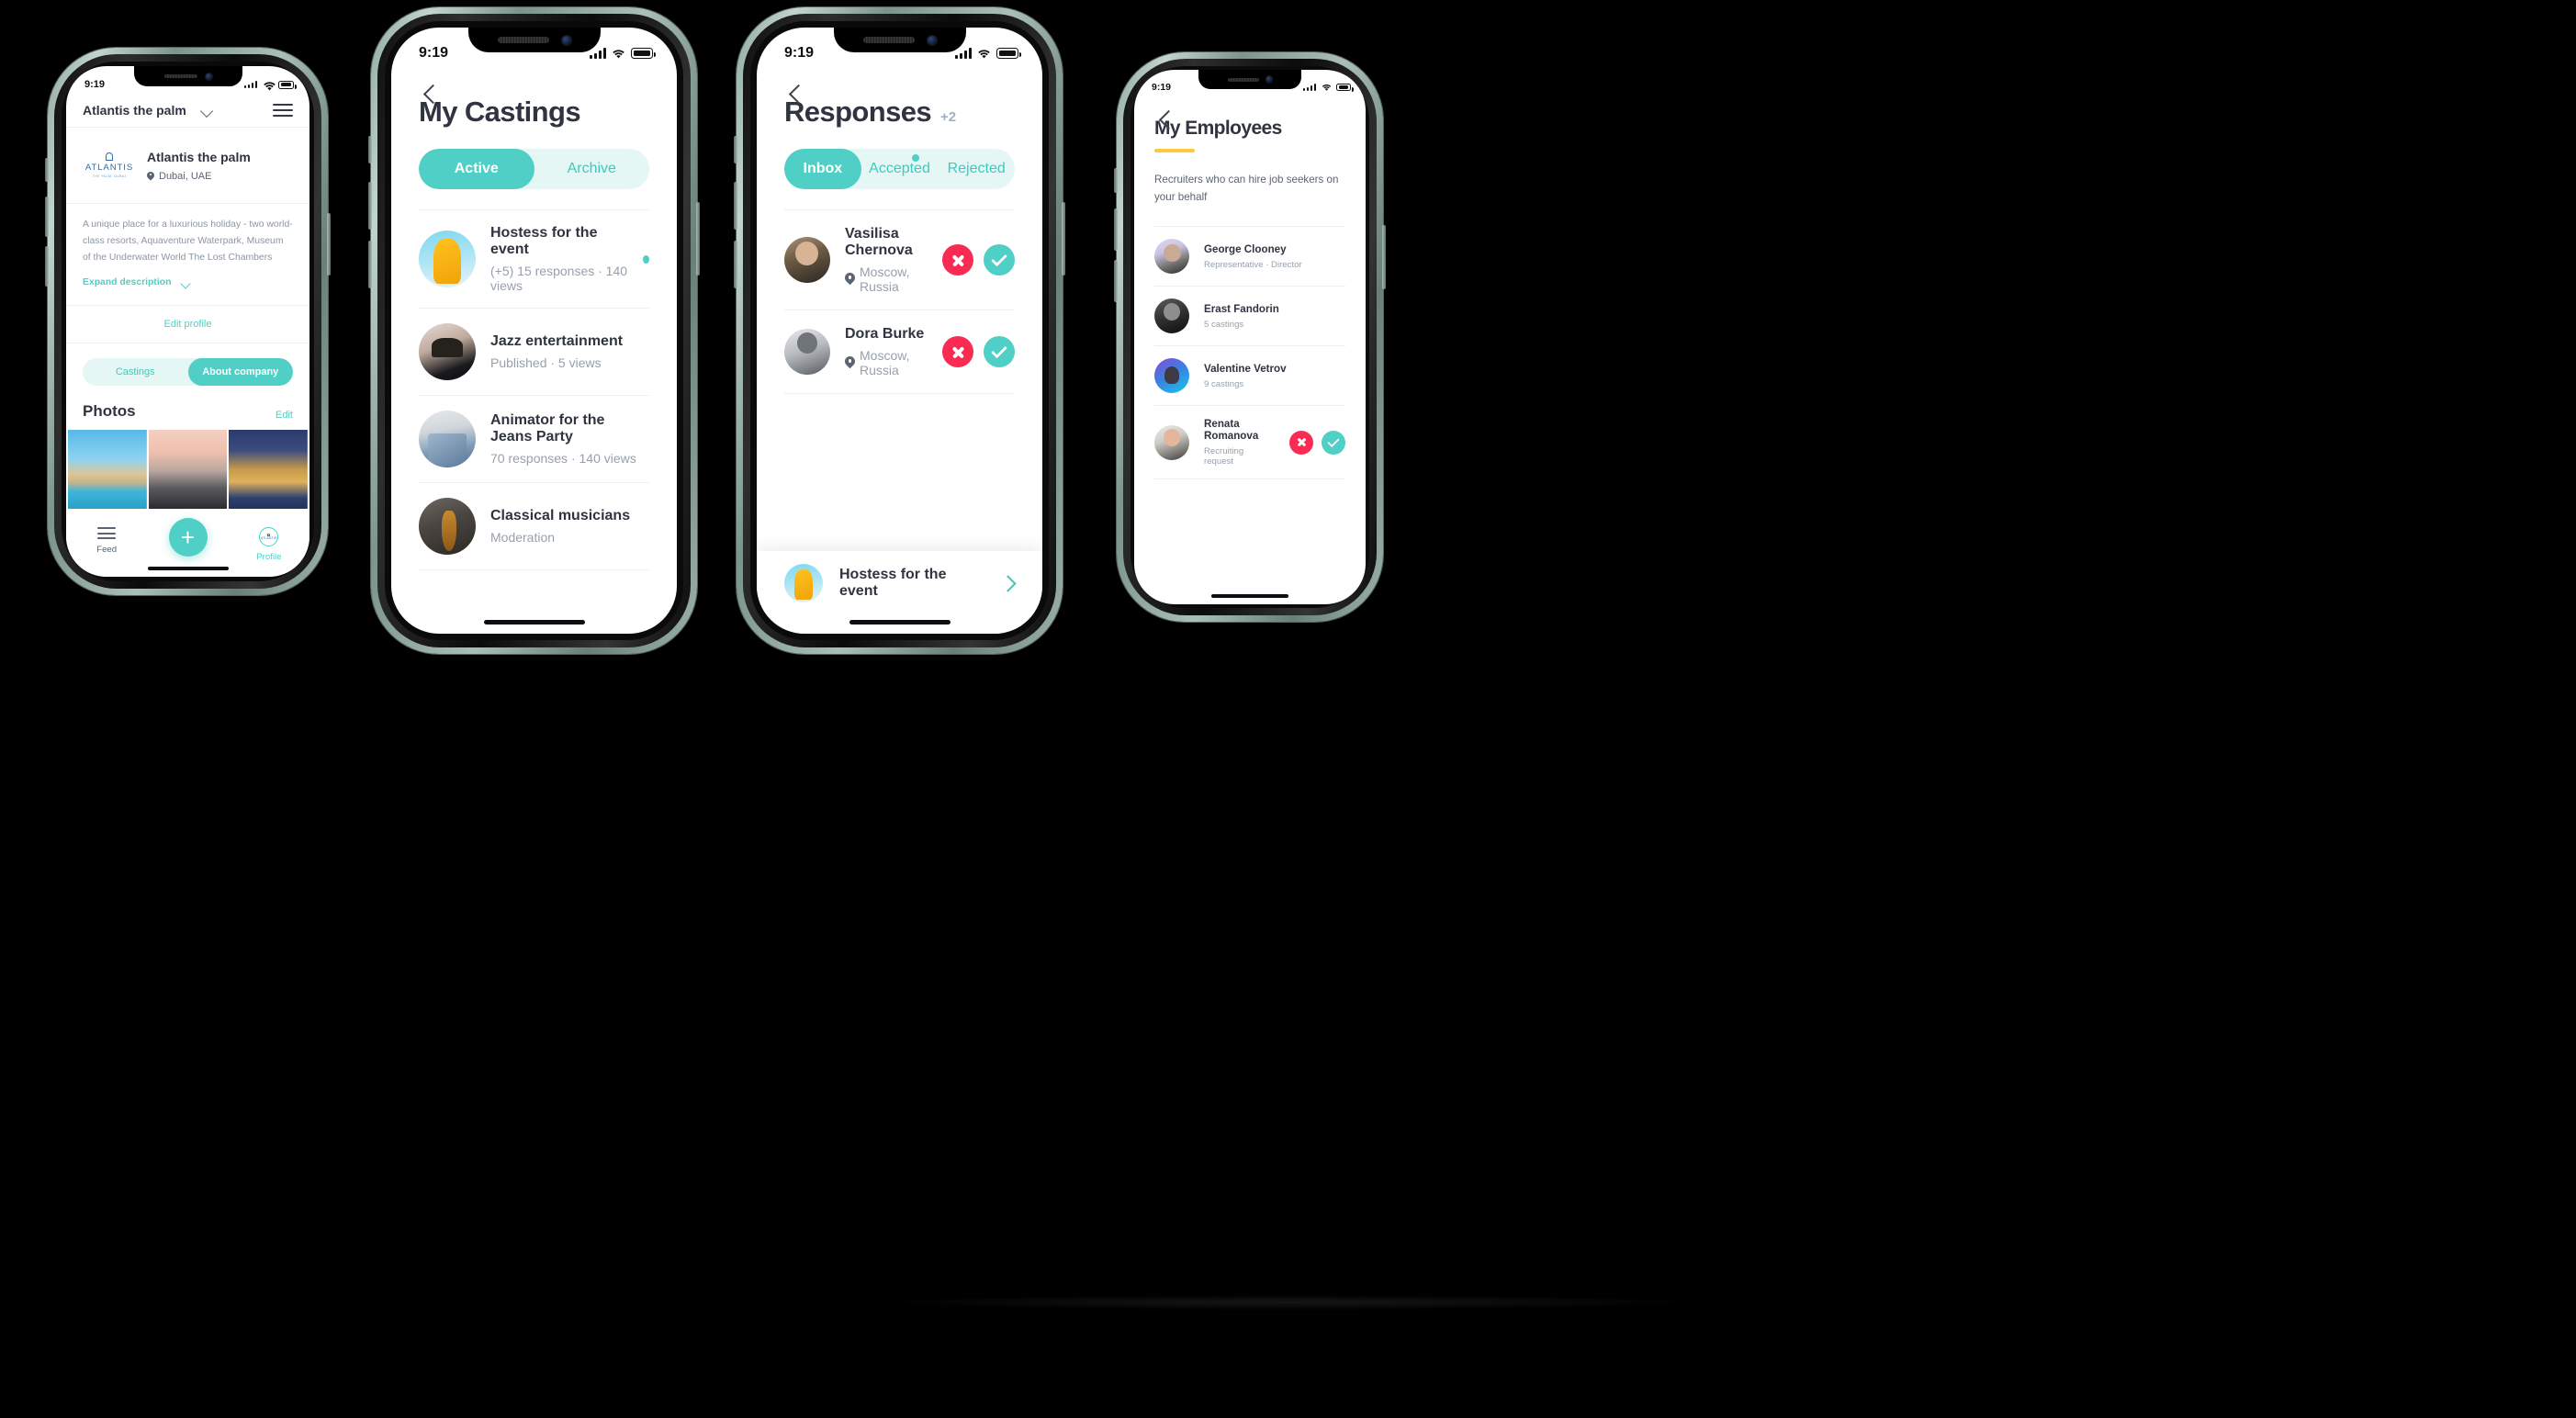 This screenshot has height=1418, width=2576. I want to click on employee-meta: Recruiting request, so click(1224, 457).